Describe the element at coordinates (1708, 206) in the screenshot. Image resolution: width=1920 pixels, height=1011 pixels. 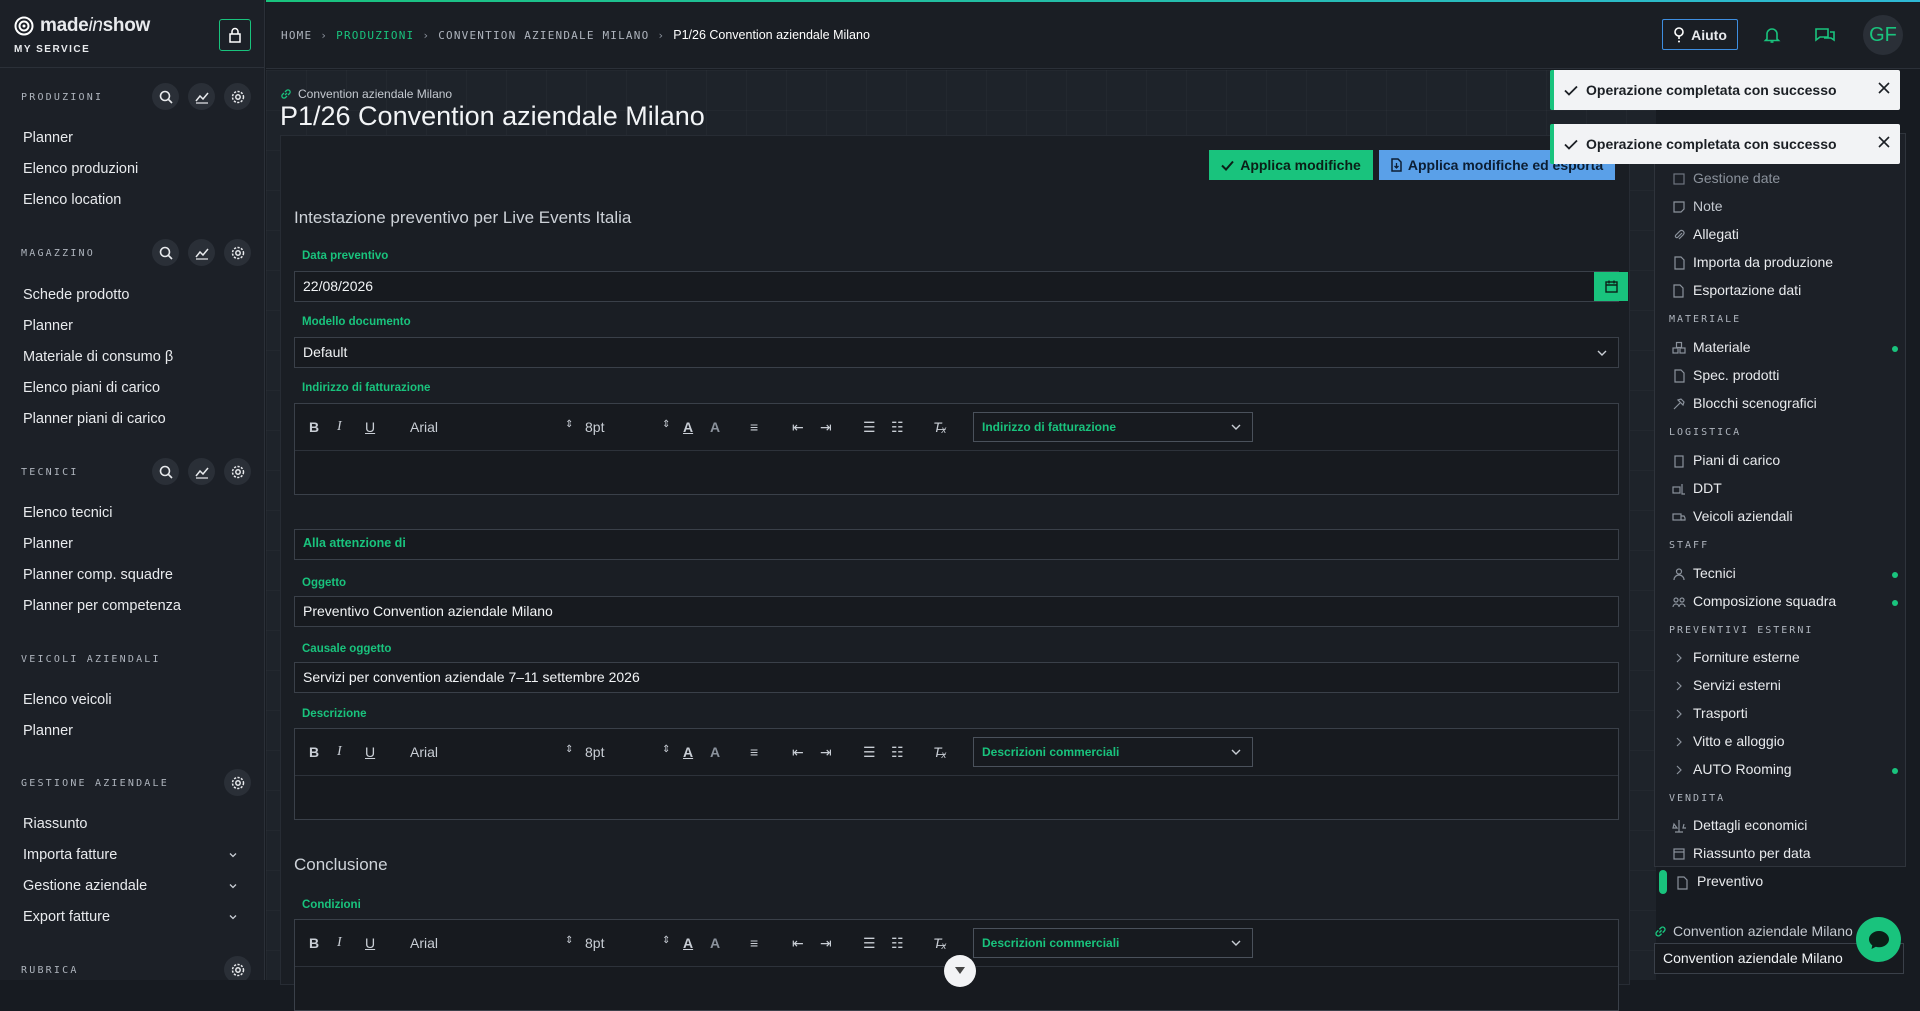
I see `rp-note: Note` at that location.